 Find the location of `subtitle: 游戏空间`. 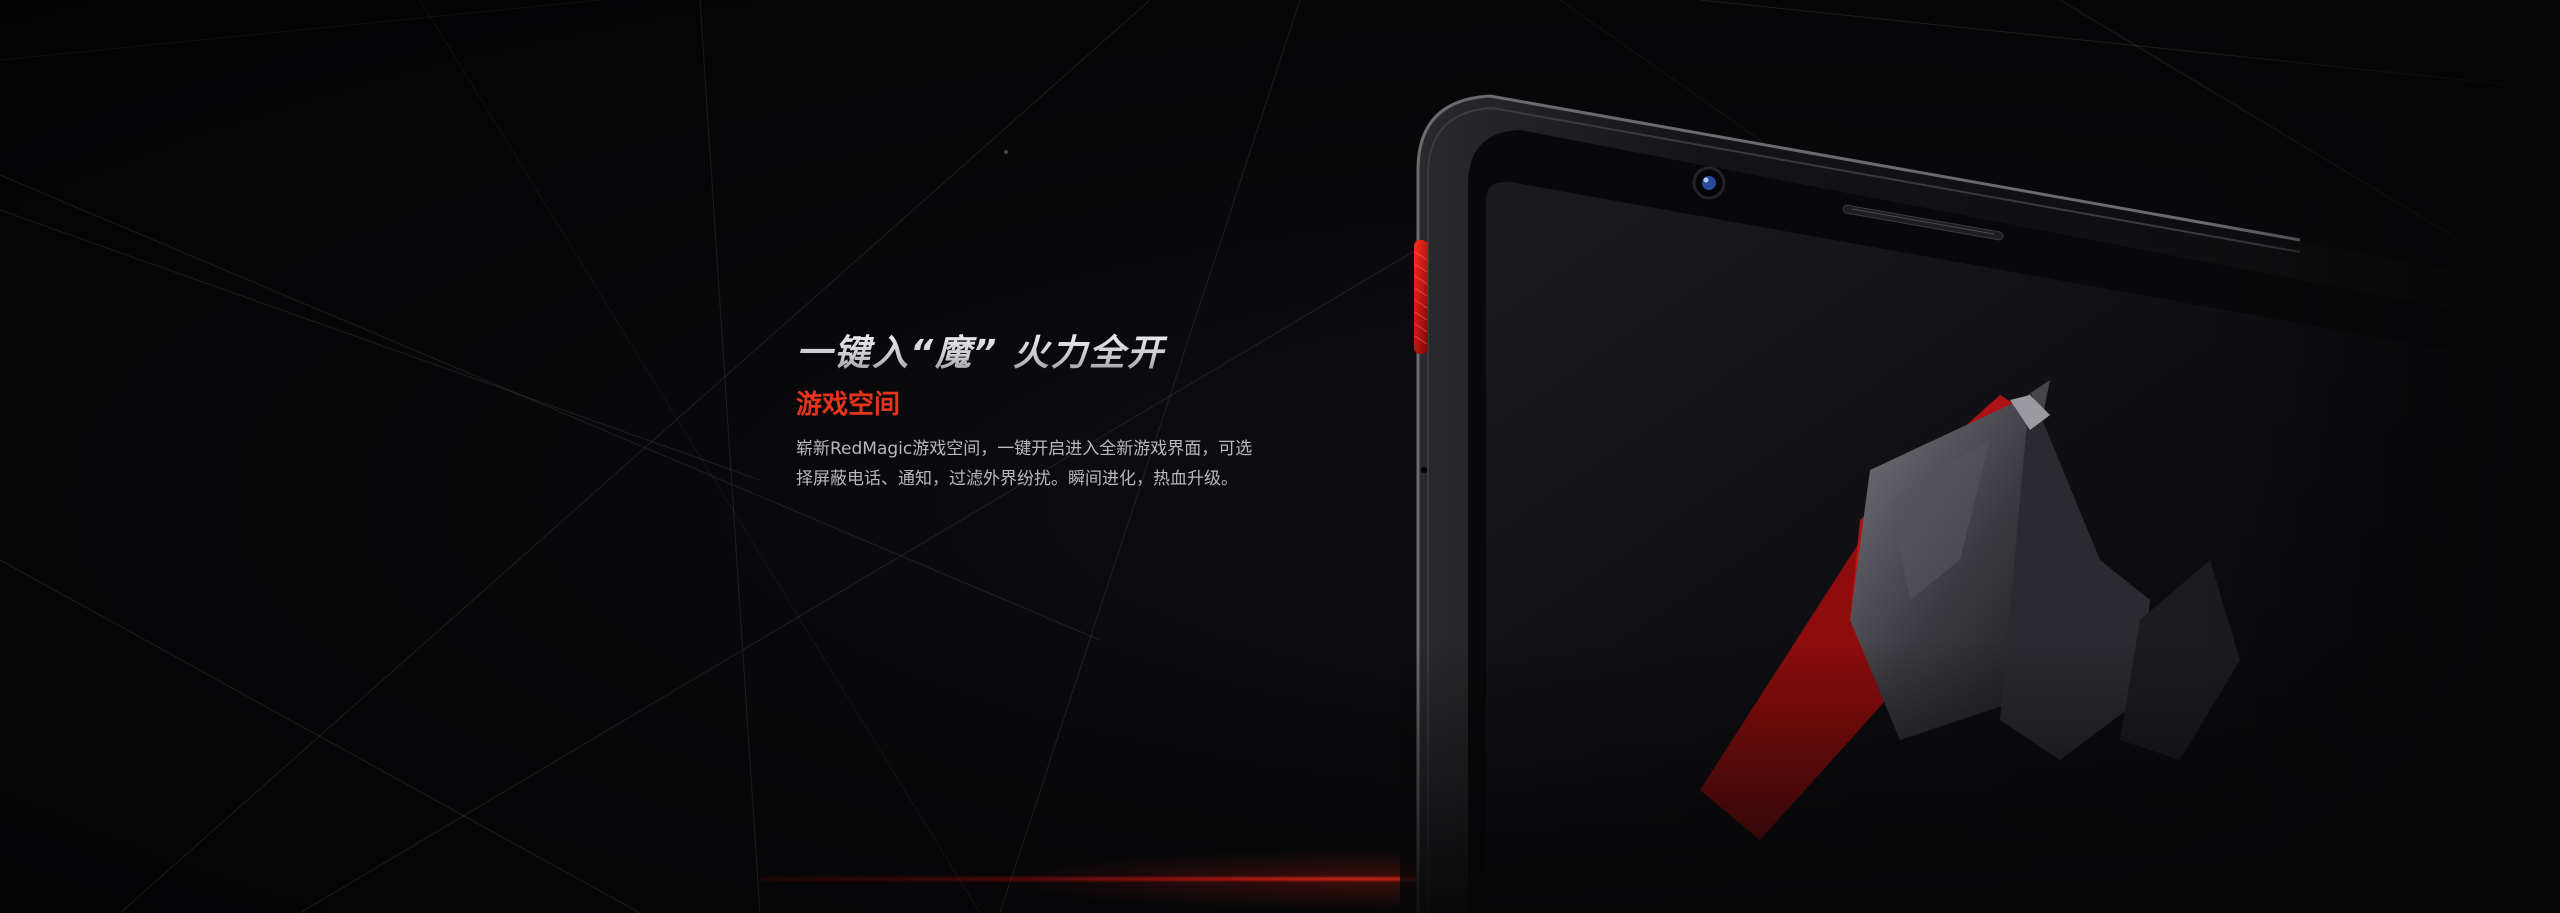

subtitle: 游戏空间 is located at coordinates (848, 405).